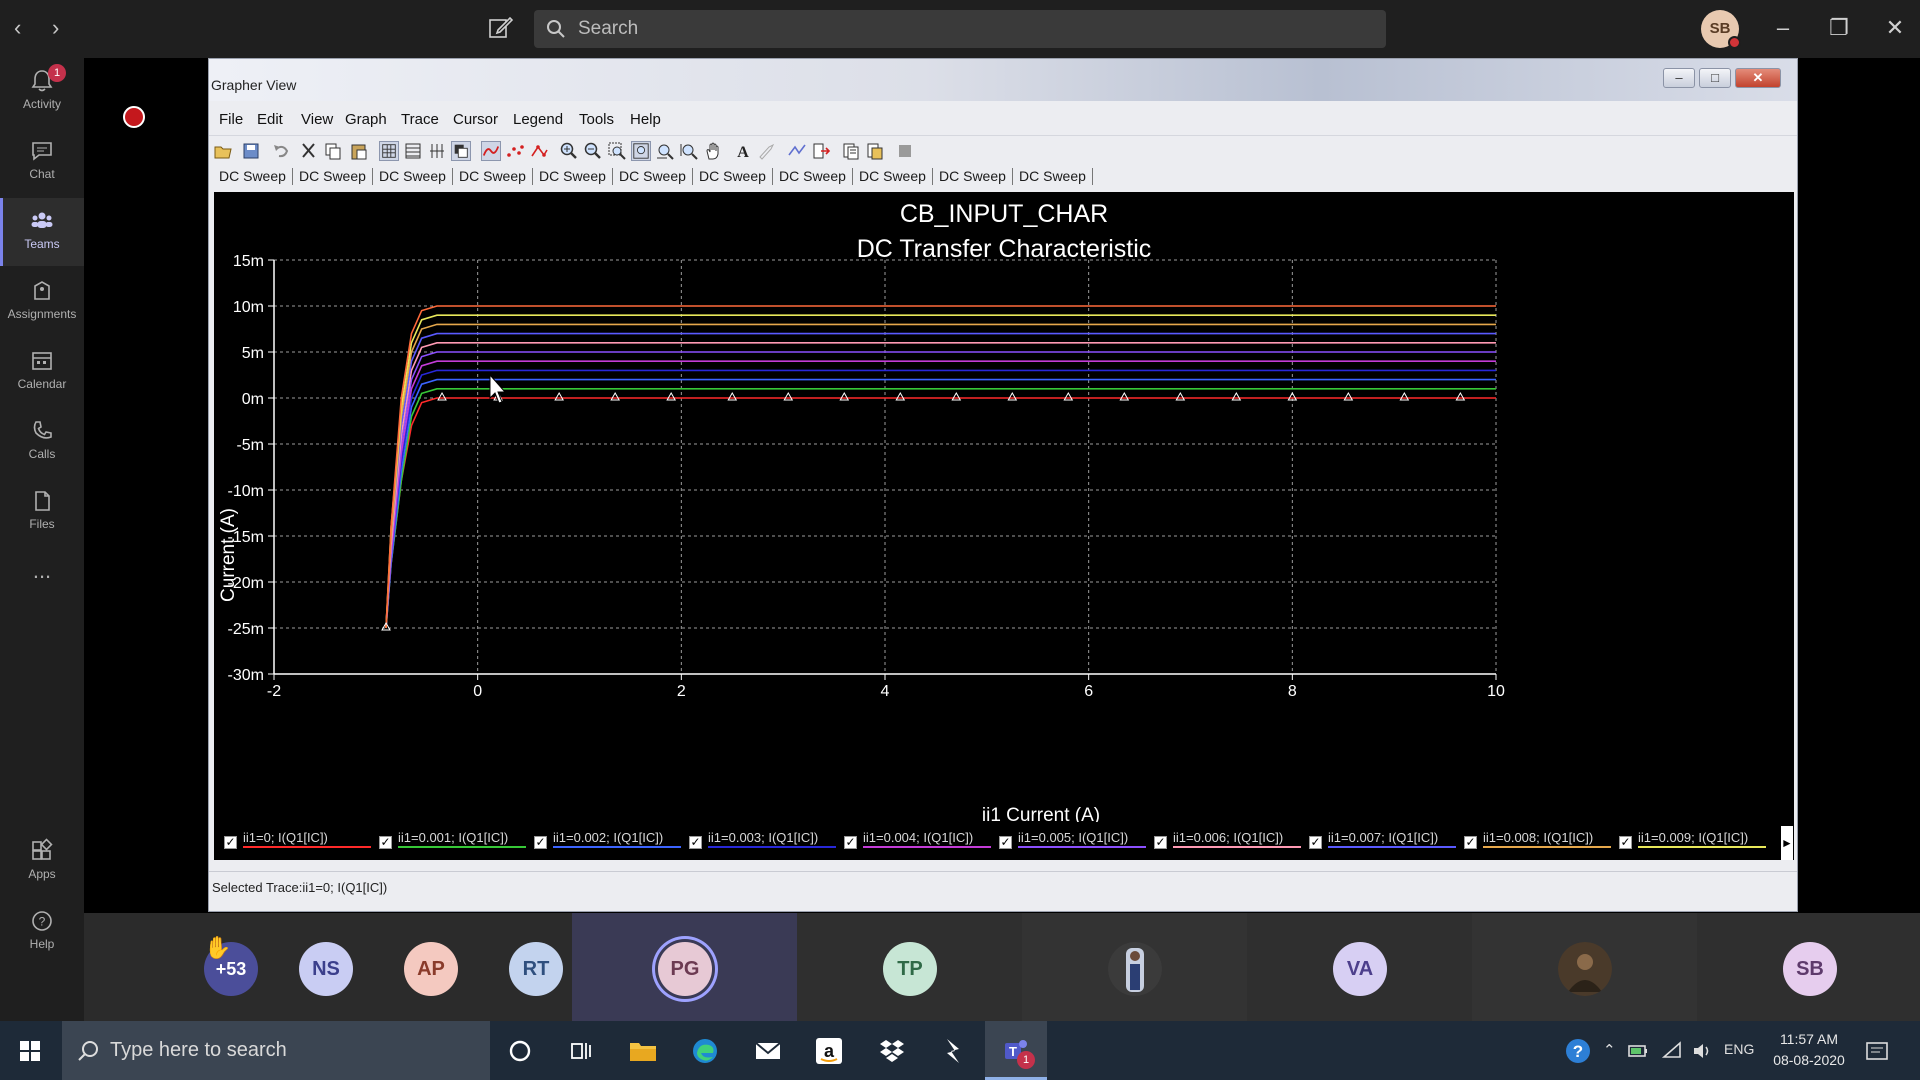 This screenshot has width=1920, height=1080. What do you see at coordinates (1638, 1051) in the screenshot?
I see `battery-icon` at bounding box center [1638, 1051].